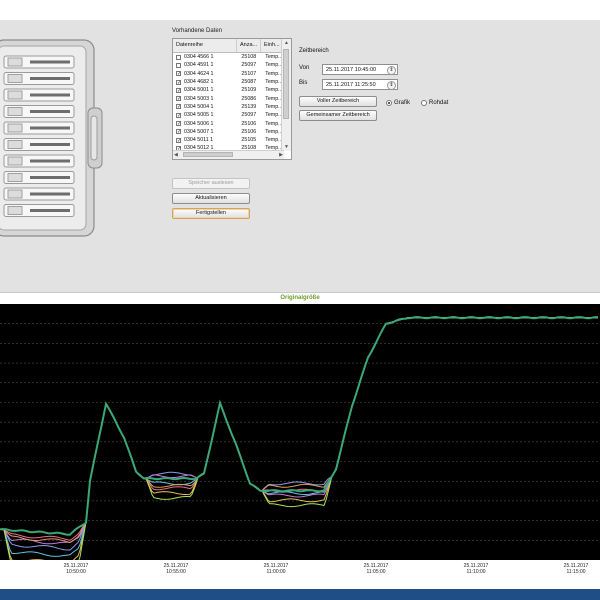 Image resolution: width=600 pixels, height=600 pixels. What do you see at coordinates (176, 155) in the screenshot?
I see `scroll-left-icon: ◀` at bounding box center [176, 155].